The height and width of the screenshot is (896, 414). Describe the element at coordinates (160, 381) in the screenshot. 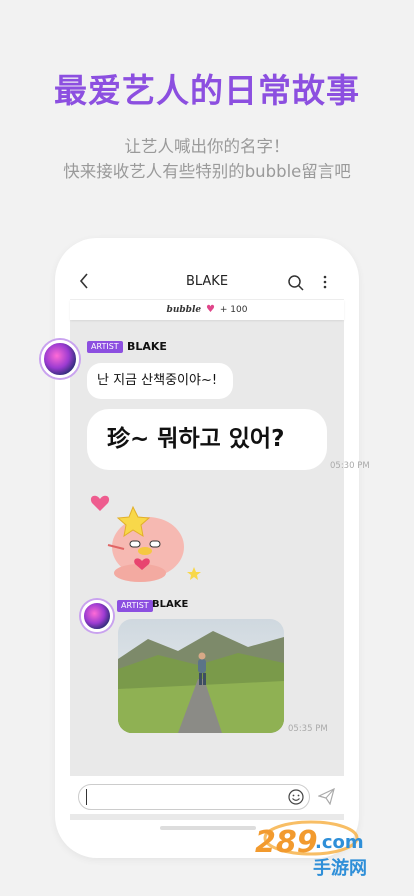

I see `message-bubble: 난 지금 산책중이야~!` at that location.